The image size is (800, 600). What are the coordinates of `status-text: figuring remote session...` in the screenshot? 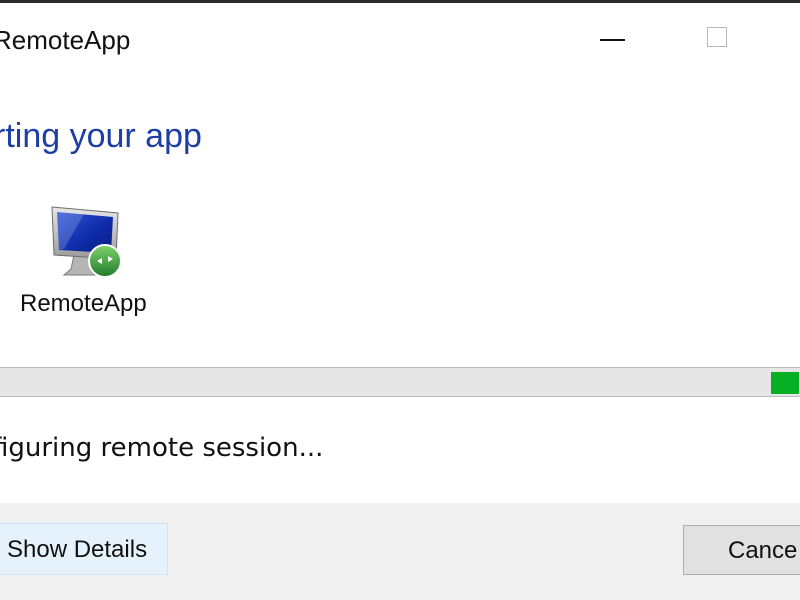 It's located at (162, 448).